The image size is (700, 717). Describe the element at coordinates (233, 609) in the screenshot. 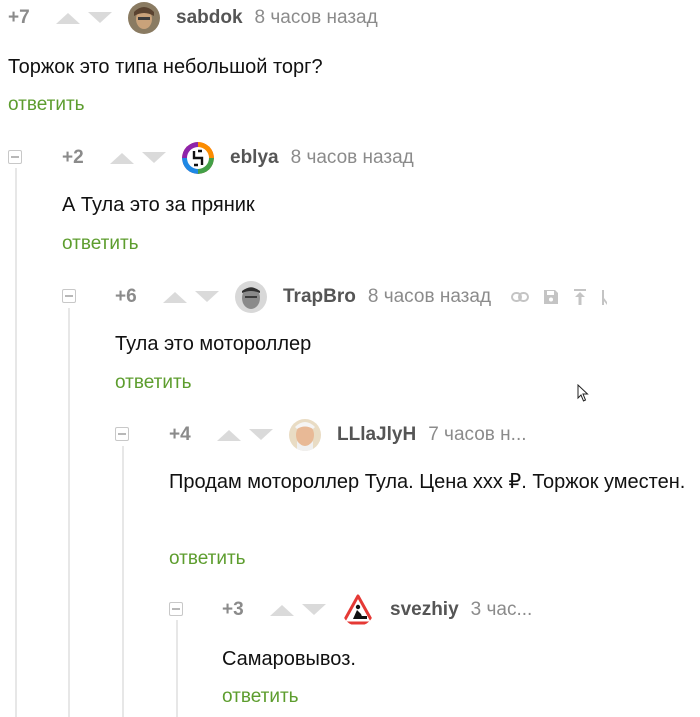

I see `rating: +3` at that location.